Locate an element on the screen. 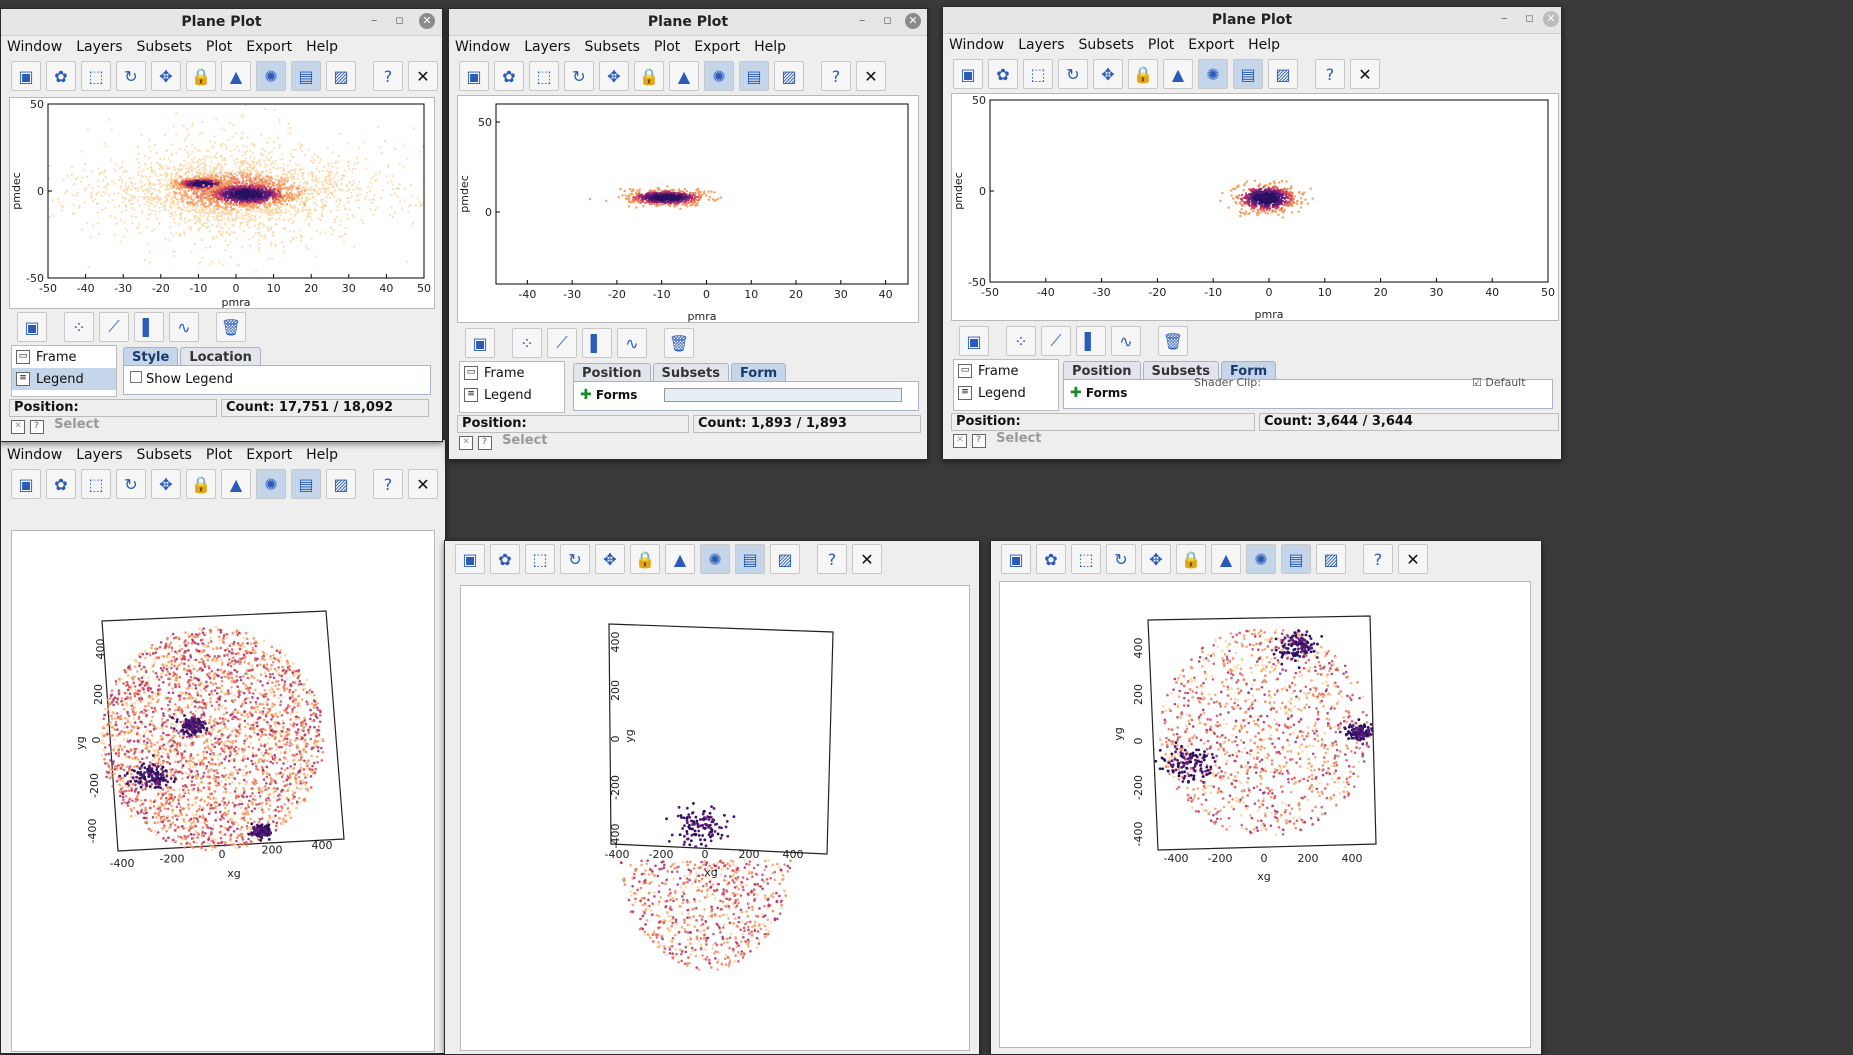 This screenshot has height=1055, width=1853. menu-layers: Layers is located at coordinates (99, 455).